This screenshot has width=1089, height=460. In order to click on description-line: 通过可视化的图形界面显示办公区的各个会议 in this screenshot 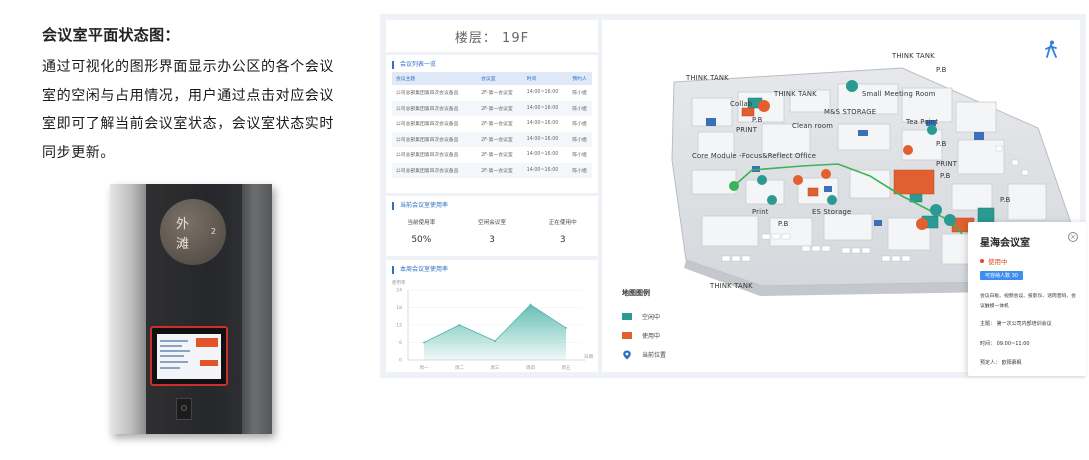, I will do `click(188, 67)`.